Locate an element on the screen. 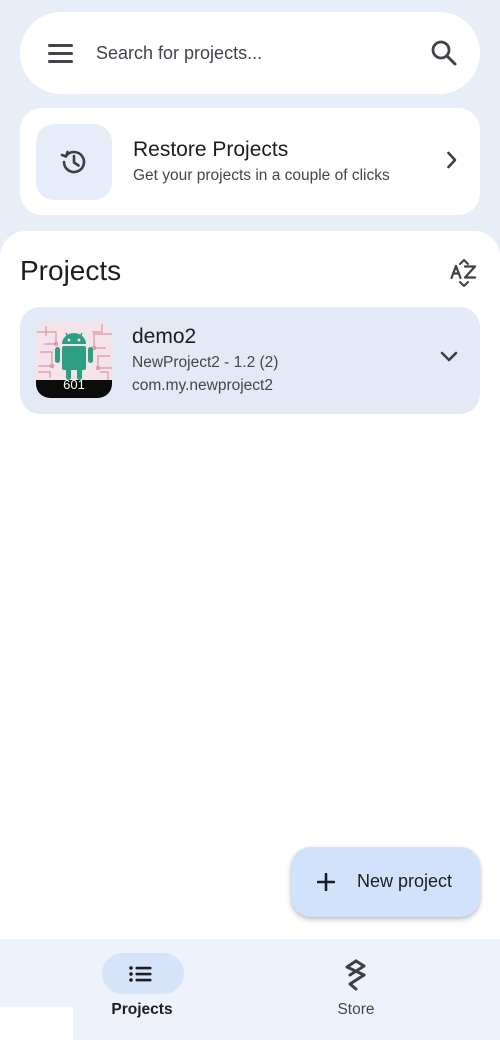  restore-icon-container is located at coordinates (74, 162).